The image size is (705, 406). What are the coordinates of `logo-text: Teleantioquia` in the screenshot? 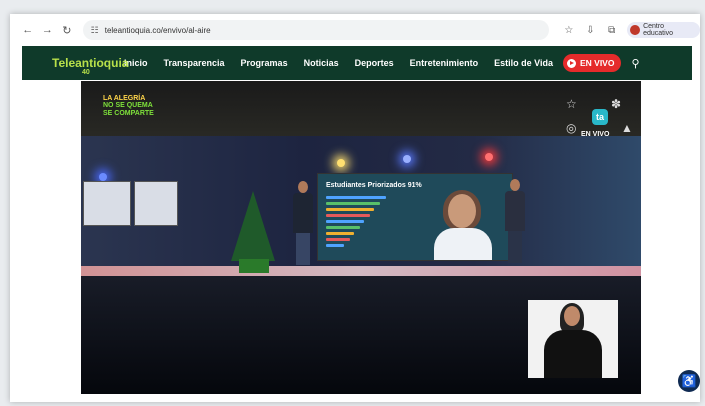 It's located at (90, 63).